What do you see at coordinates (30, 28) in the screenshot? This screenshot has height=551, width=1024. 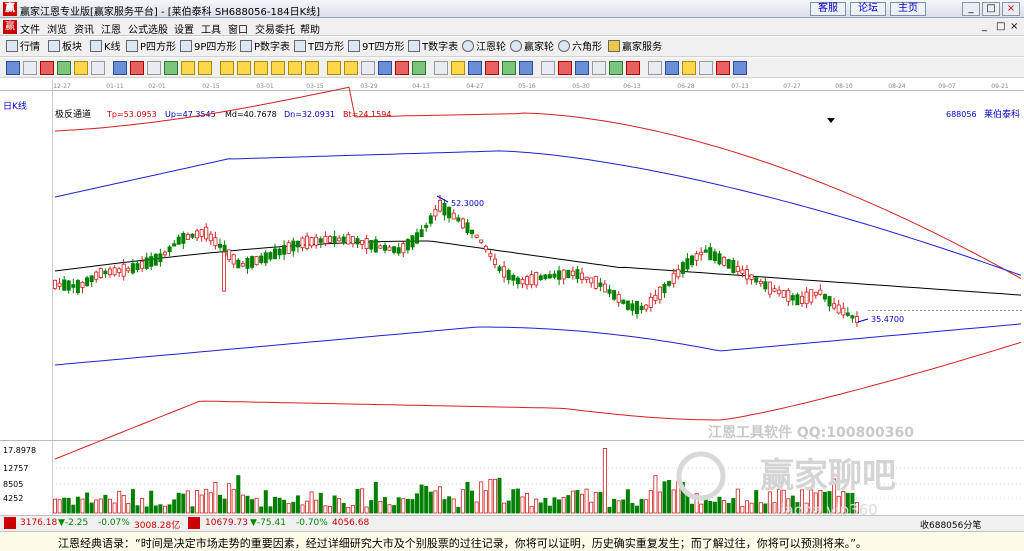 I see `menu-file: 文件` at bounding box center [30, 28].